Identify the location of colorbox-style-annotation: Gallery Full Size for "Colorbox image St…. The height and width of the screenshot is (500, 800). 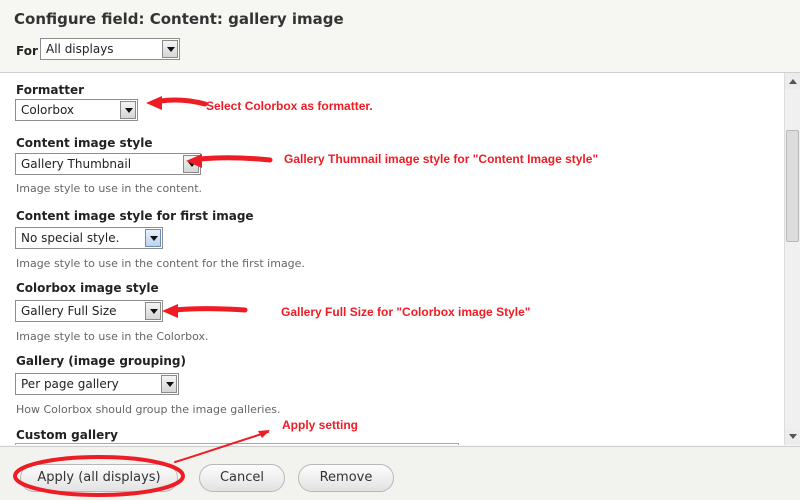
(406, 312).